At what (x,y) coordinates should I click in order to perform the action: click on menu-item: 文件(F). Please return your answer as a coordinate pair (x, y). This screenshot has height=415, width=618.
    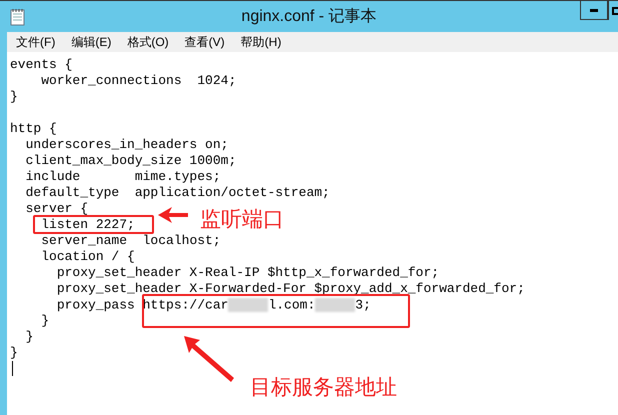
    Looking at the image, I should click on (35, 42).